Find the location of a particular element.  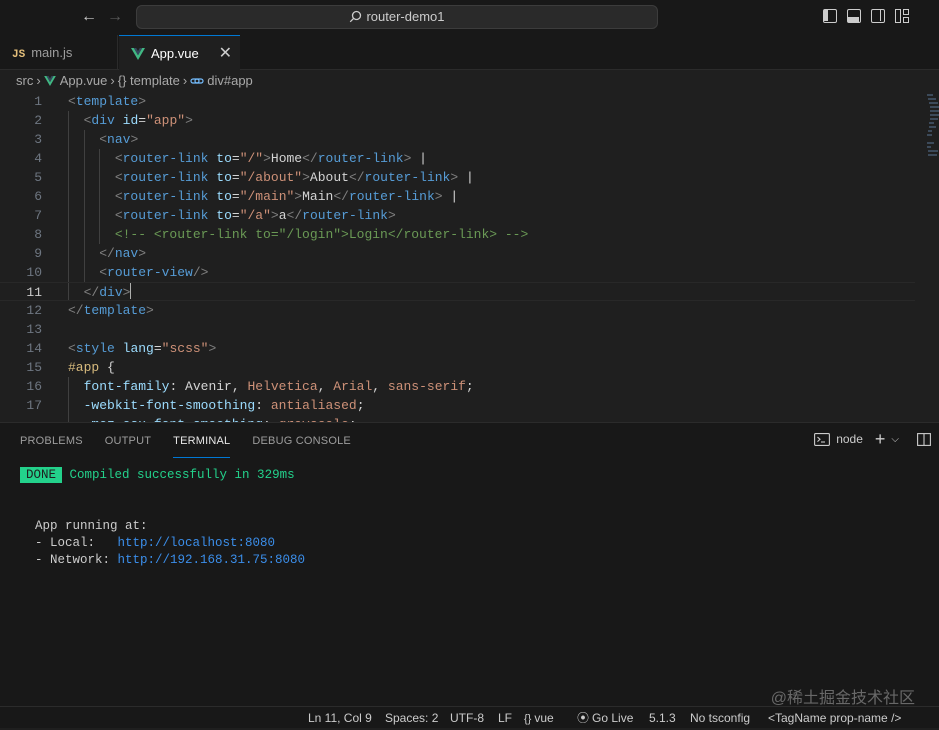

line-number: 1 is located at coordinates (38, 101).